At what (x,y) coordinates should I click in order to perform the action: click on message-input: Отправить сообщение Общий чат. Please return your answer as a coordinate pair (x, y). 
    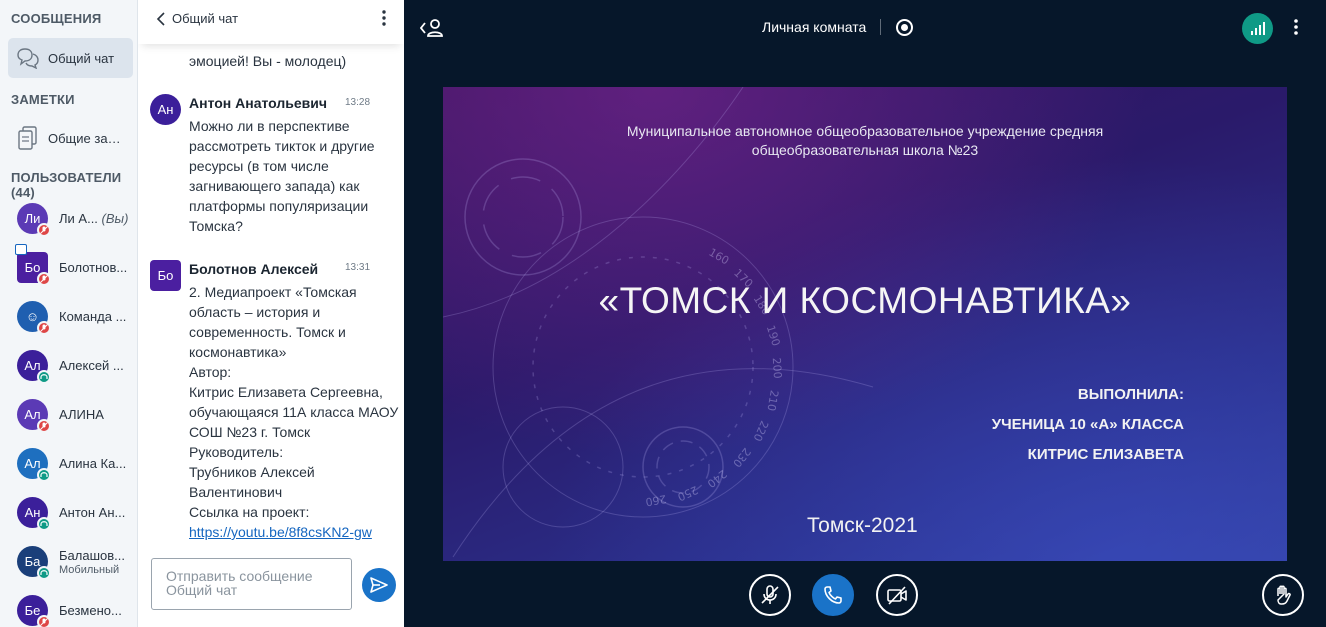
    Looking at the image, I should click on (251, 584).